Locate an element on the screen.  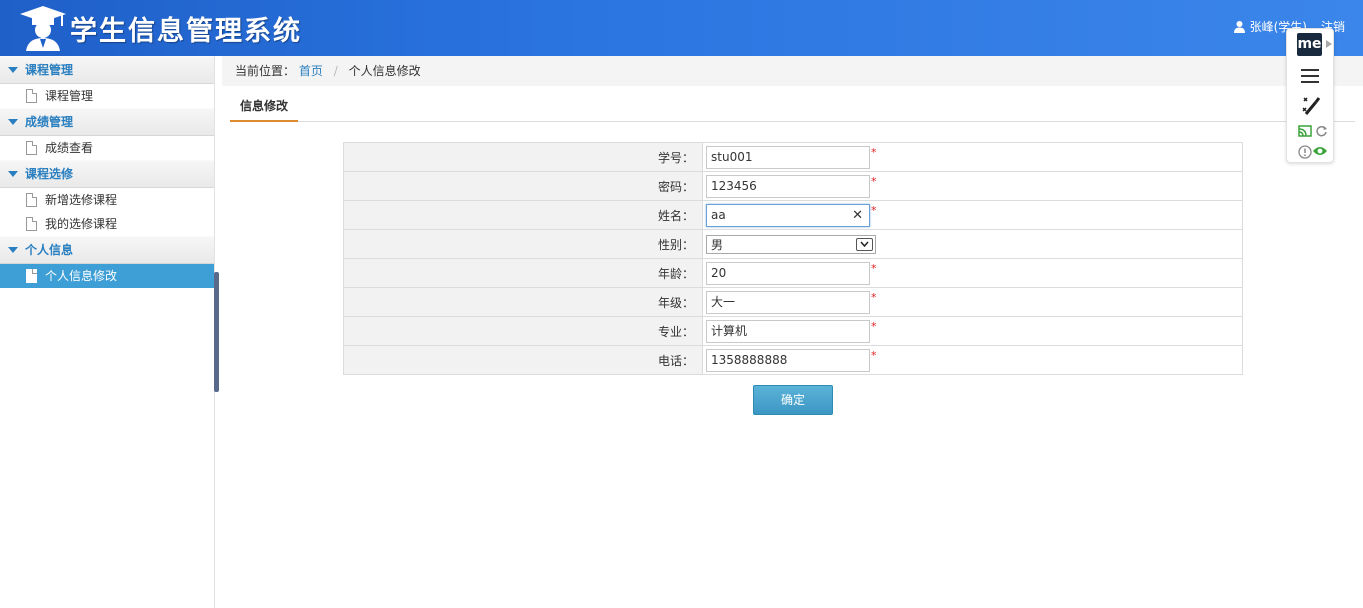
play-icon is located at coordinates (1329, 44).